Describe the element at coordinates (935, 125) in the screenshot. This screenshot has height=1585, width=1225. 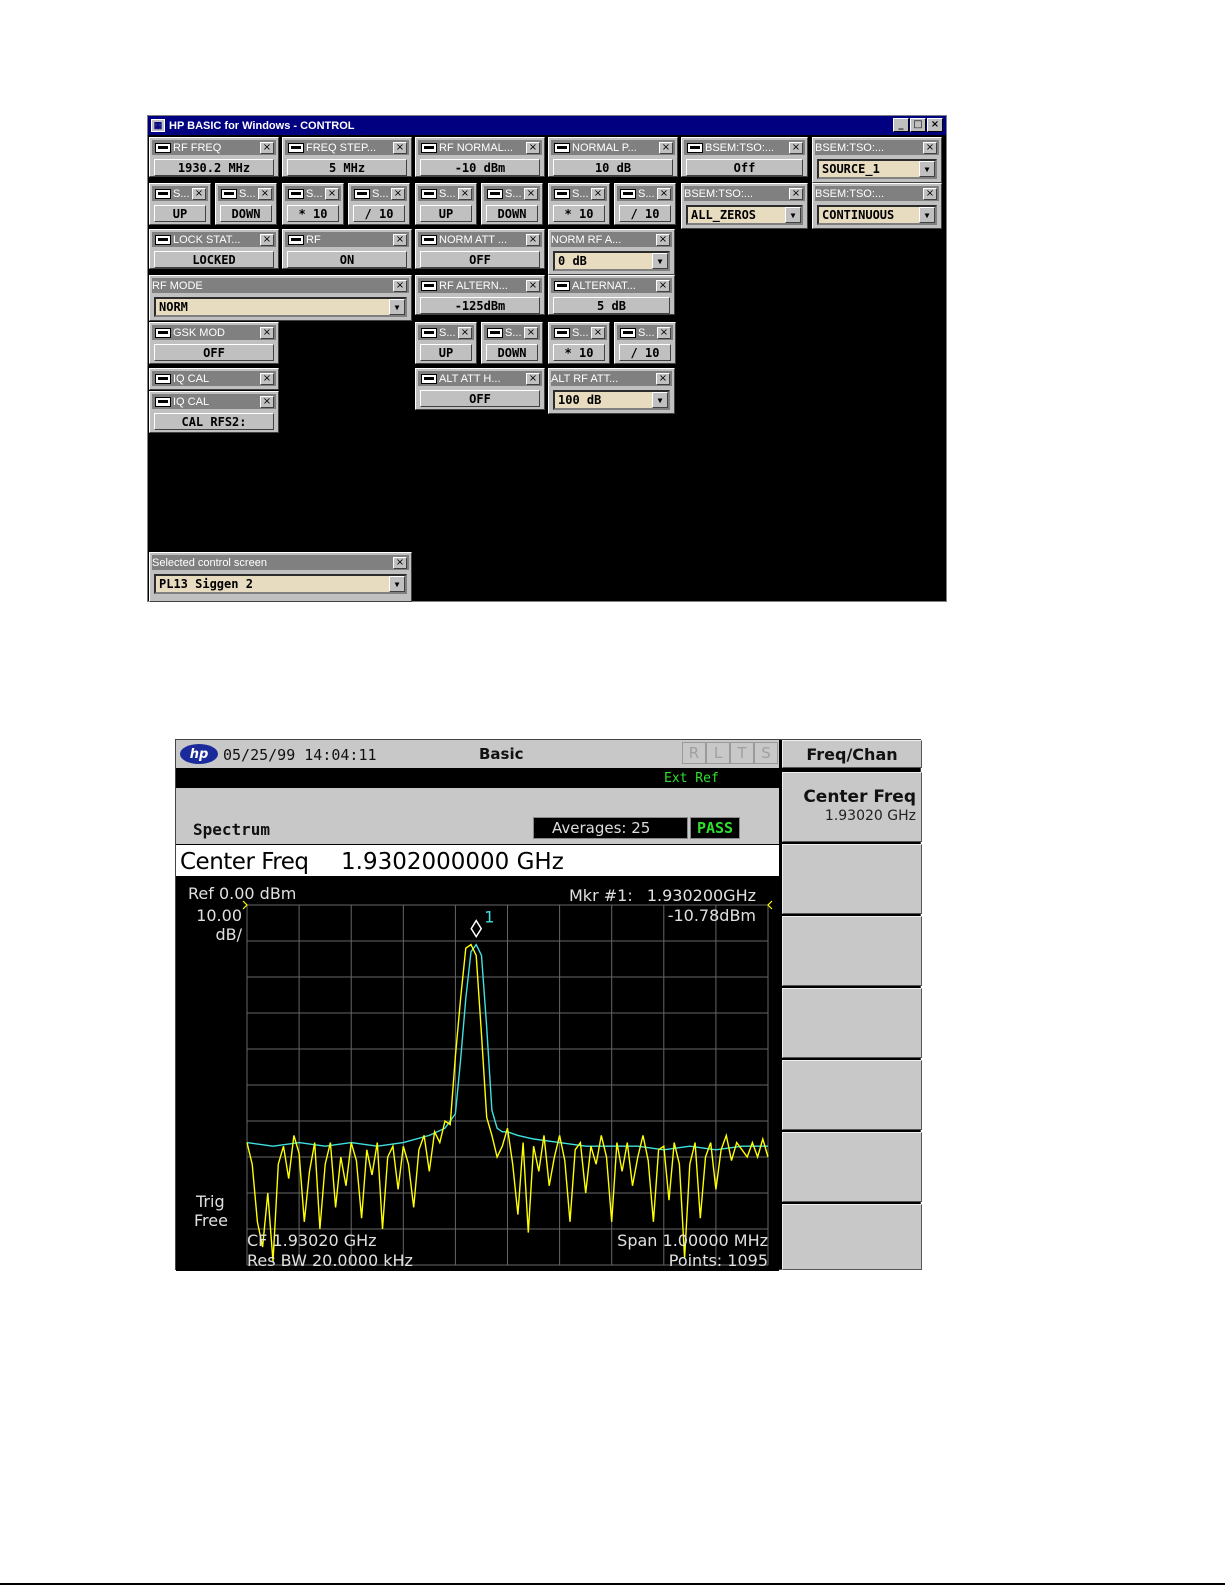
I see `close-button: ×` at that location.